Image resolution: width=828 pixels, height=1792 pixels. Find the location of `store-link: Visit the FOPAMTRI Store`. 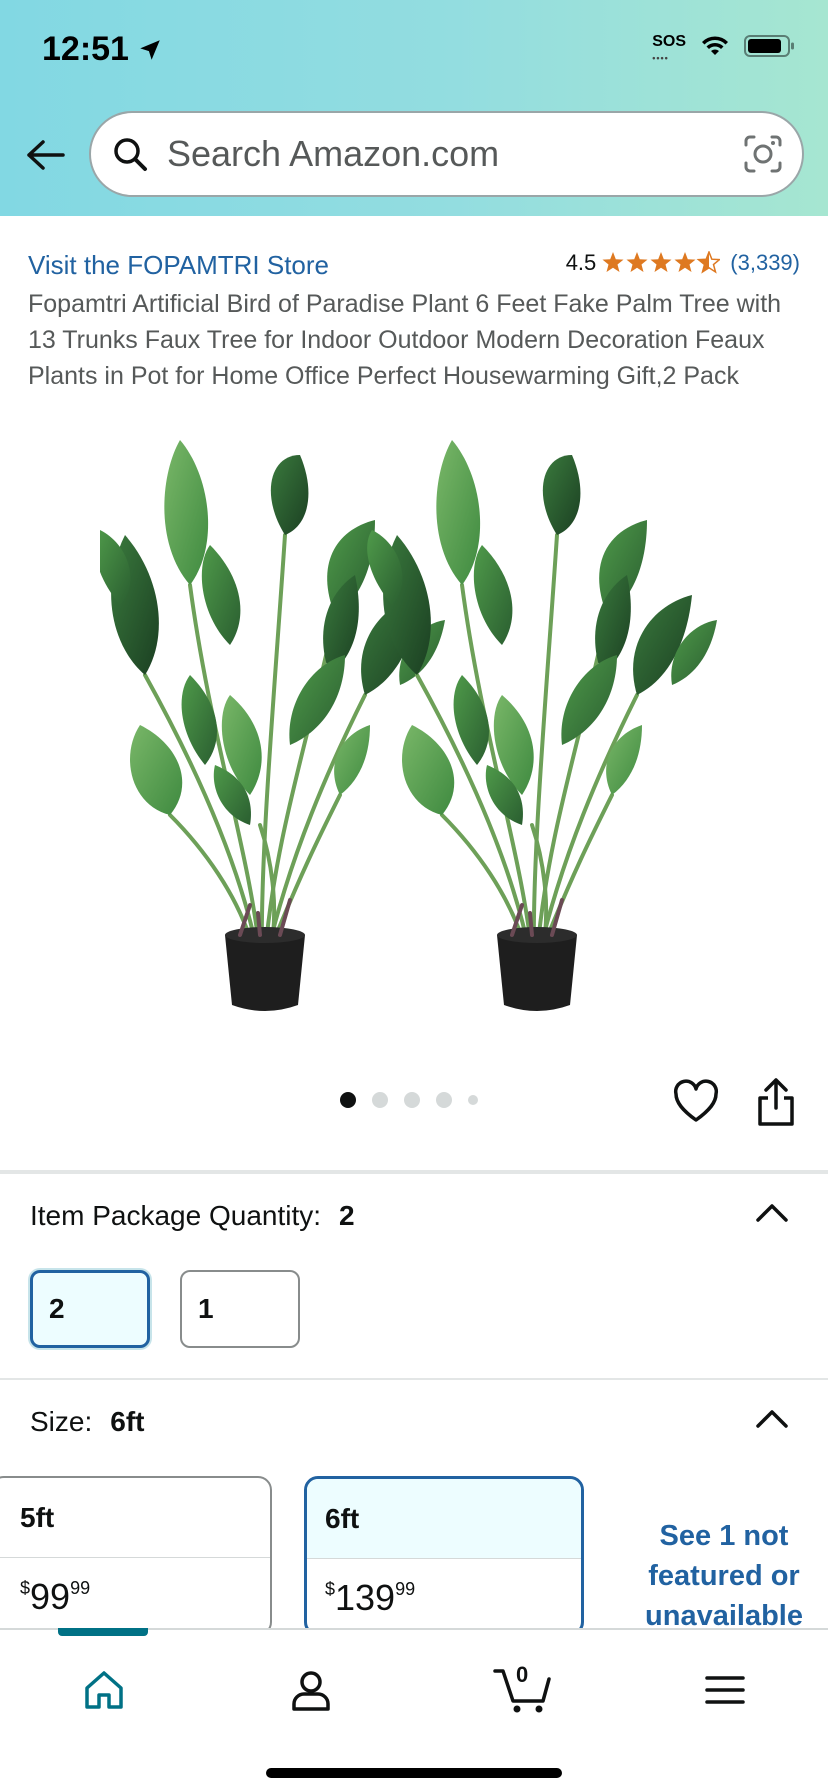

store-link: Visit the FOPAMTRI Store is located at coordinates (178, 265).